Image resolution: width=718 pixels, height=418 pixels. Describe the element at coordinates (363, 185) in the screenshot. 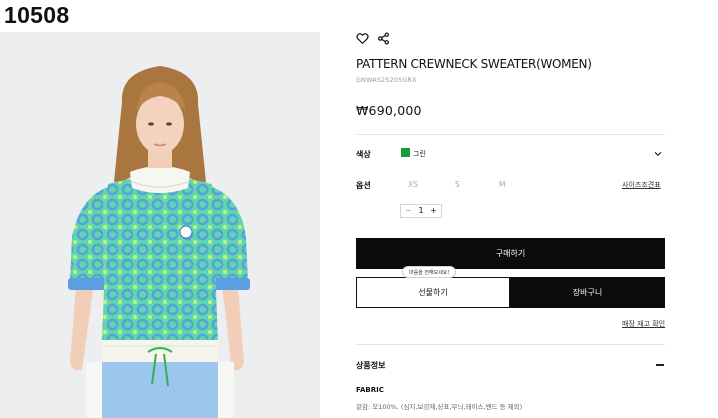

I see `option-label: 옵션` at that location.